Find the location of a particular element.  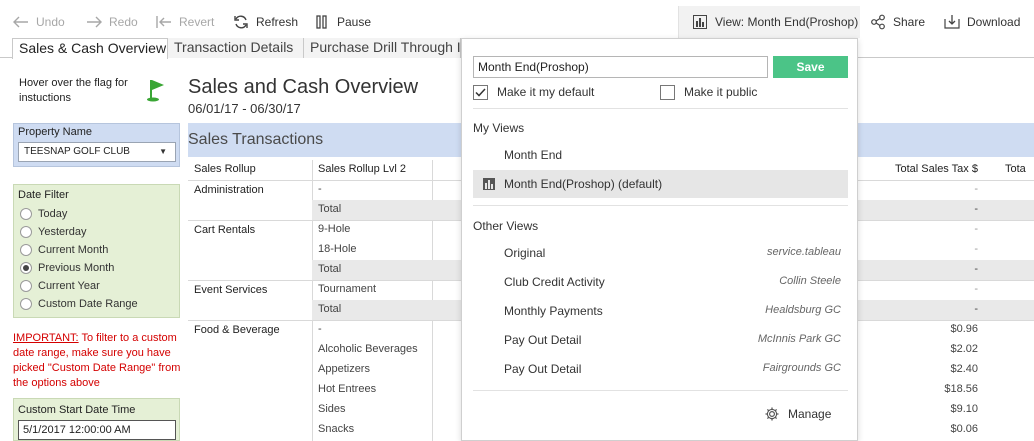

row-label: Hot Entrees is located at coordinates (347, 389).